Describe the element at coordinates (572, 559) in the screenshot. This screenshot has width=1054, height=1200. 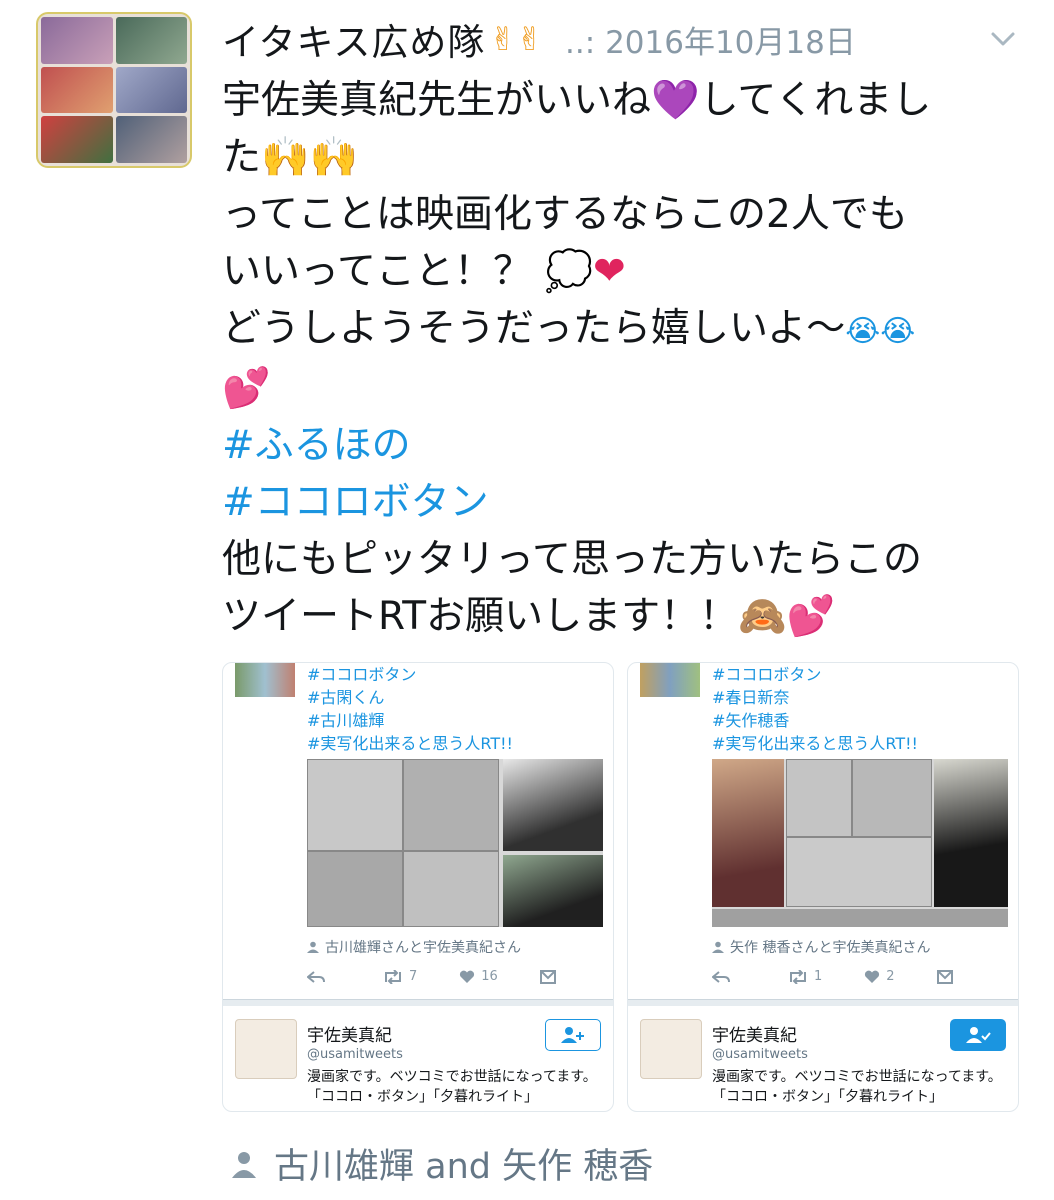
I see `tweet-line-outro-1: 他にもピッタリって思った方いたらこの` at that location.